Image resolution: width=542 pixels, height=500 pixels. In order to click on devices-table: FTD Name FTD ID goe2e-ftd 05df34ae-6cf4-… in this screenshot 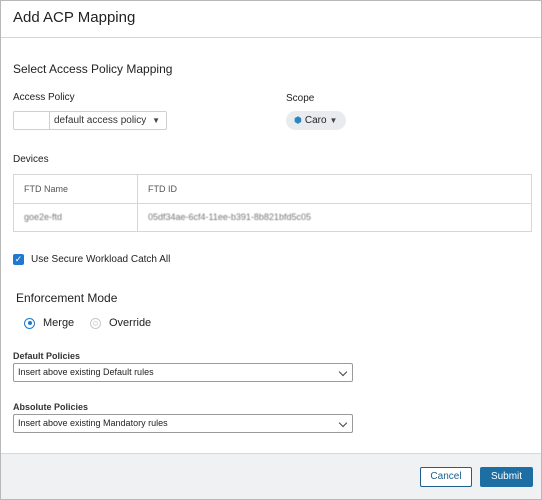, I will do `click(272, 203)`.